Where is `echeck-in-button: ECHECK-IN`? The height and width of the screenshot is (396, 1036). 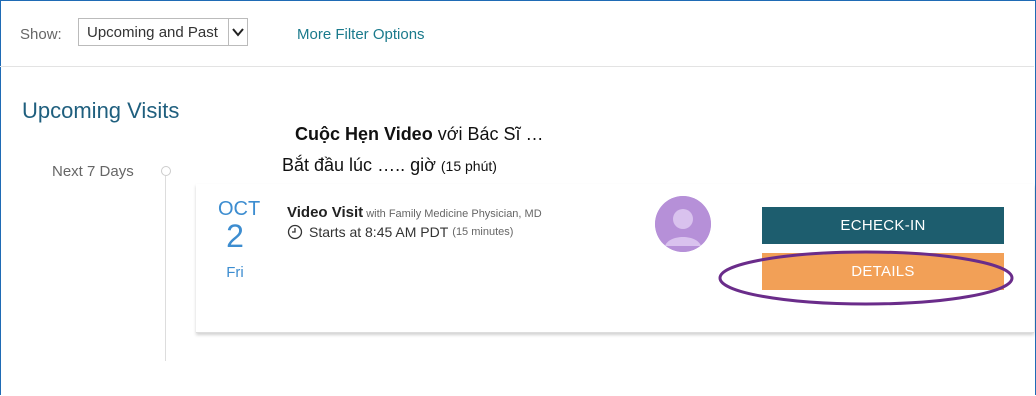 echeck-in-button: ECHECK-IN is located at coordinates (883, 225).